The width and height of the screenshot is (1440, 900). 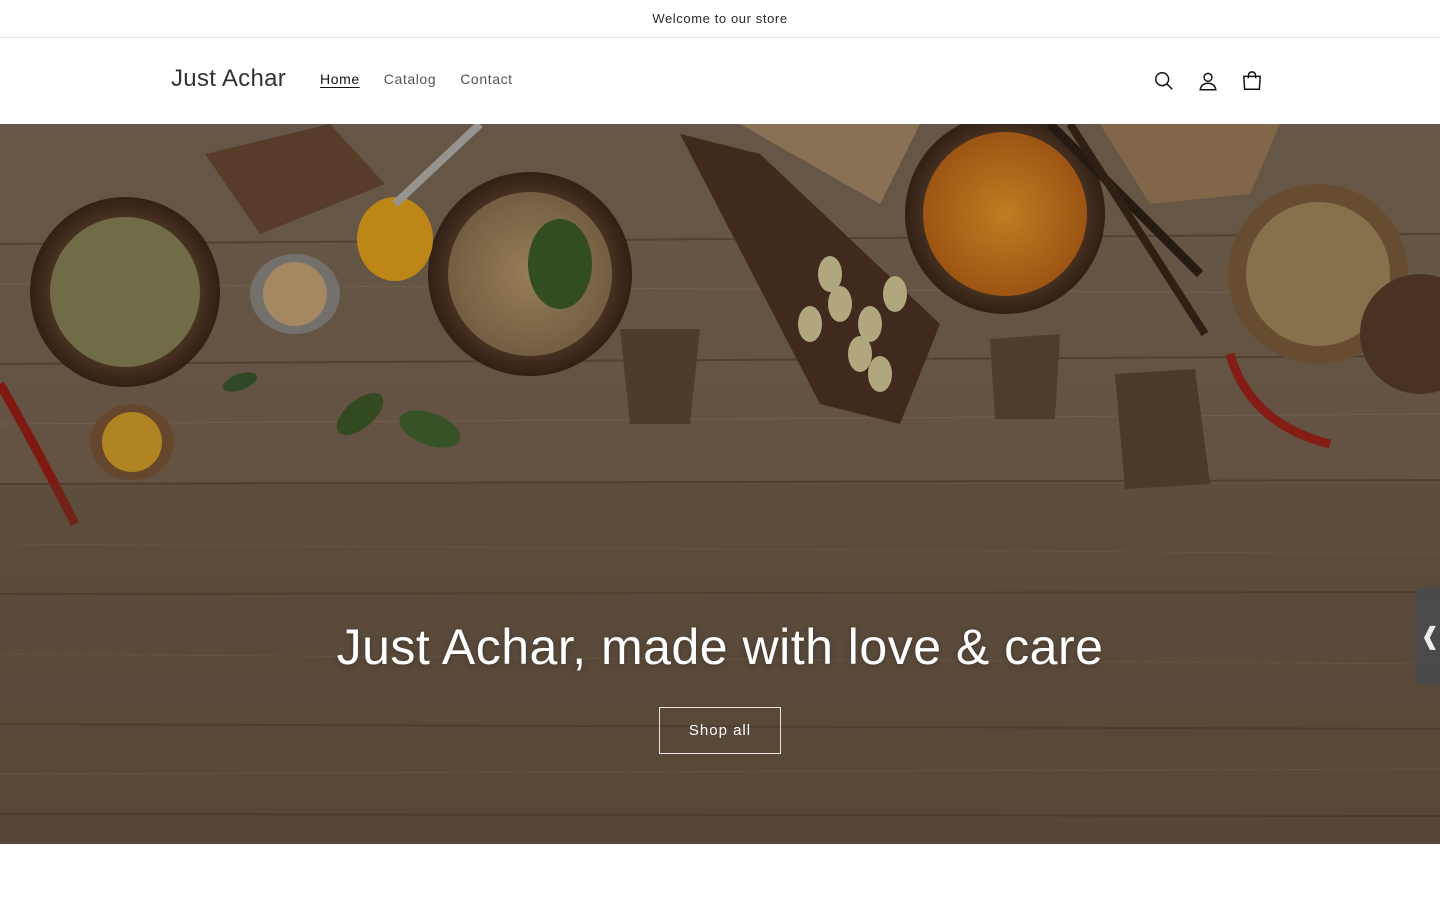 I want to click on chevron-left-icon: ❰, so click(x=1429, y=636).